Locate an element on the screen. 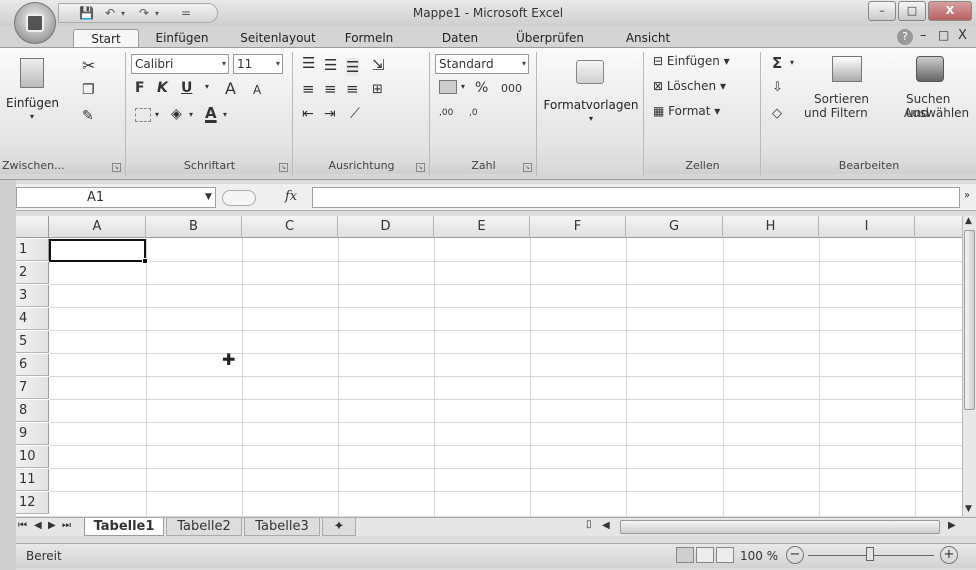 The image size is (976, 570). clipboard-launcher-icon: ↘ is located at coordinates (116, 167).